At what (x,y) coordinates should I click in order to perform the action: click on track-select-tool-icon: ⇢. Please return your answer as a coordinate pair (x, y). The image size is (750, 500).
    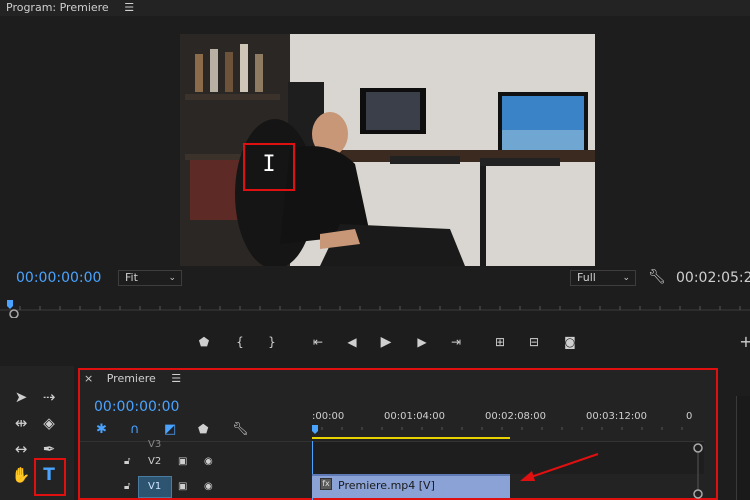
    Looking at the image, I should click on (49, 397).